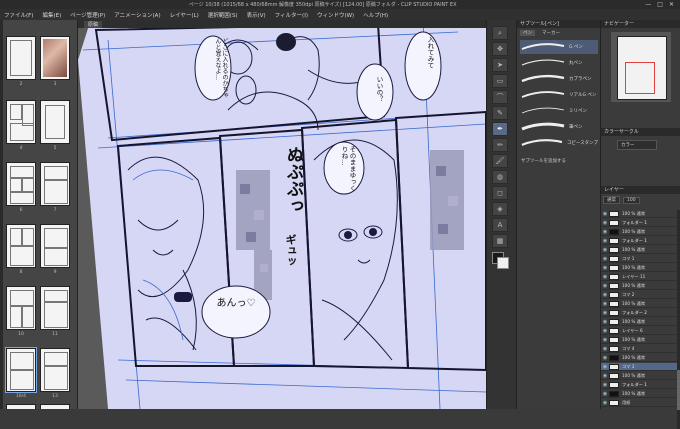 This screenshot has height=429, width=680. I want to click on subtool-tab-pen: ペン, so click(527, 33).